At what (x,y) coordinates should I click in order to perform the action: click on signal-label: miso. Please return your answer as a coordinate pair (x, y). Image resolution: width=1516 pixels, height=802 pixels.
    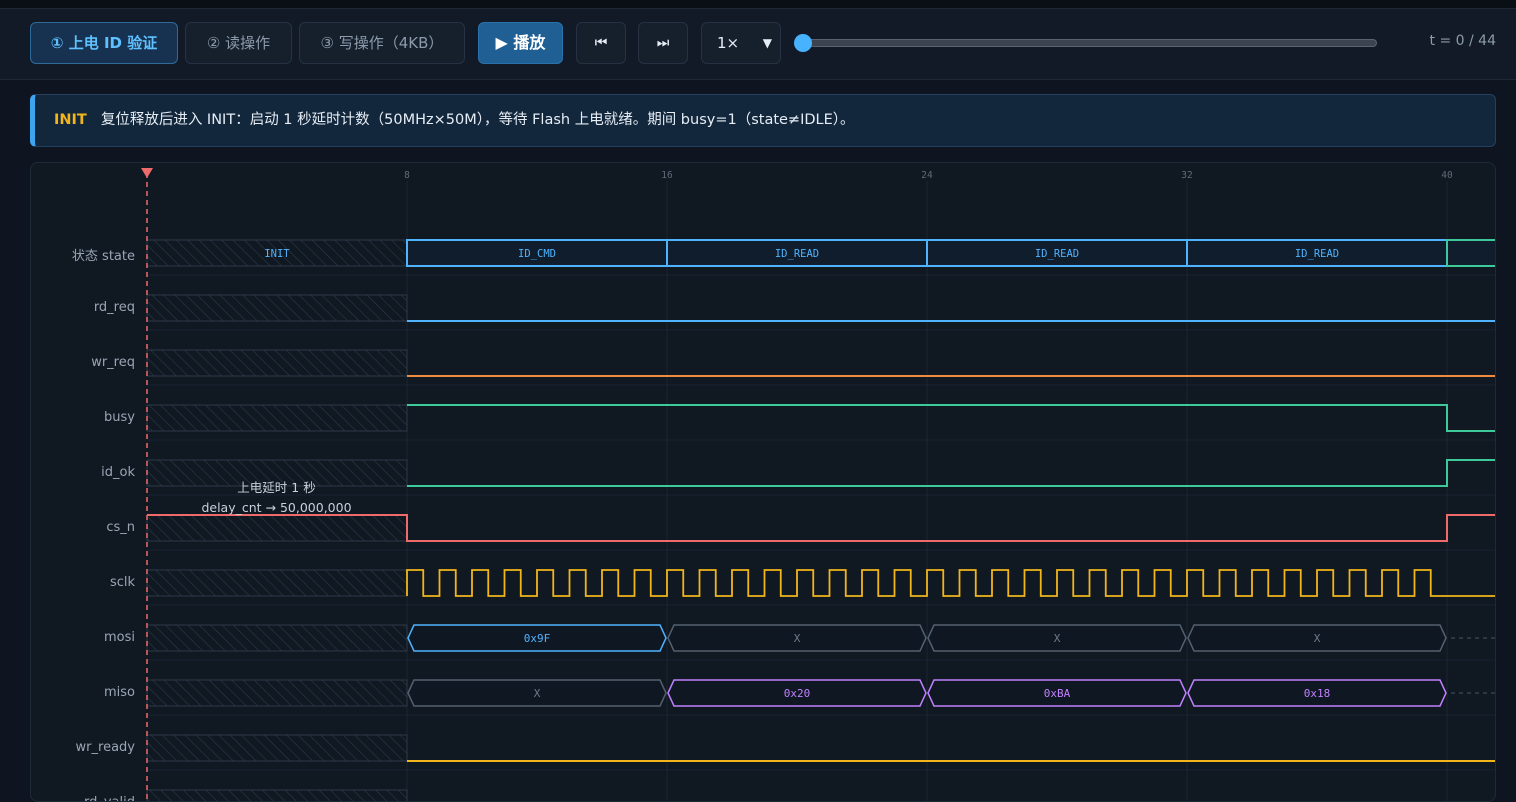
    Looking at the image, I should click on (119, 692).